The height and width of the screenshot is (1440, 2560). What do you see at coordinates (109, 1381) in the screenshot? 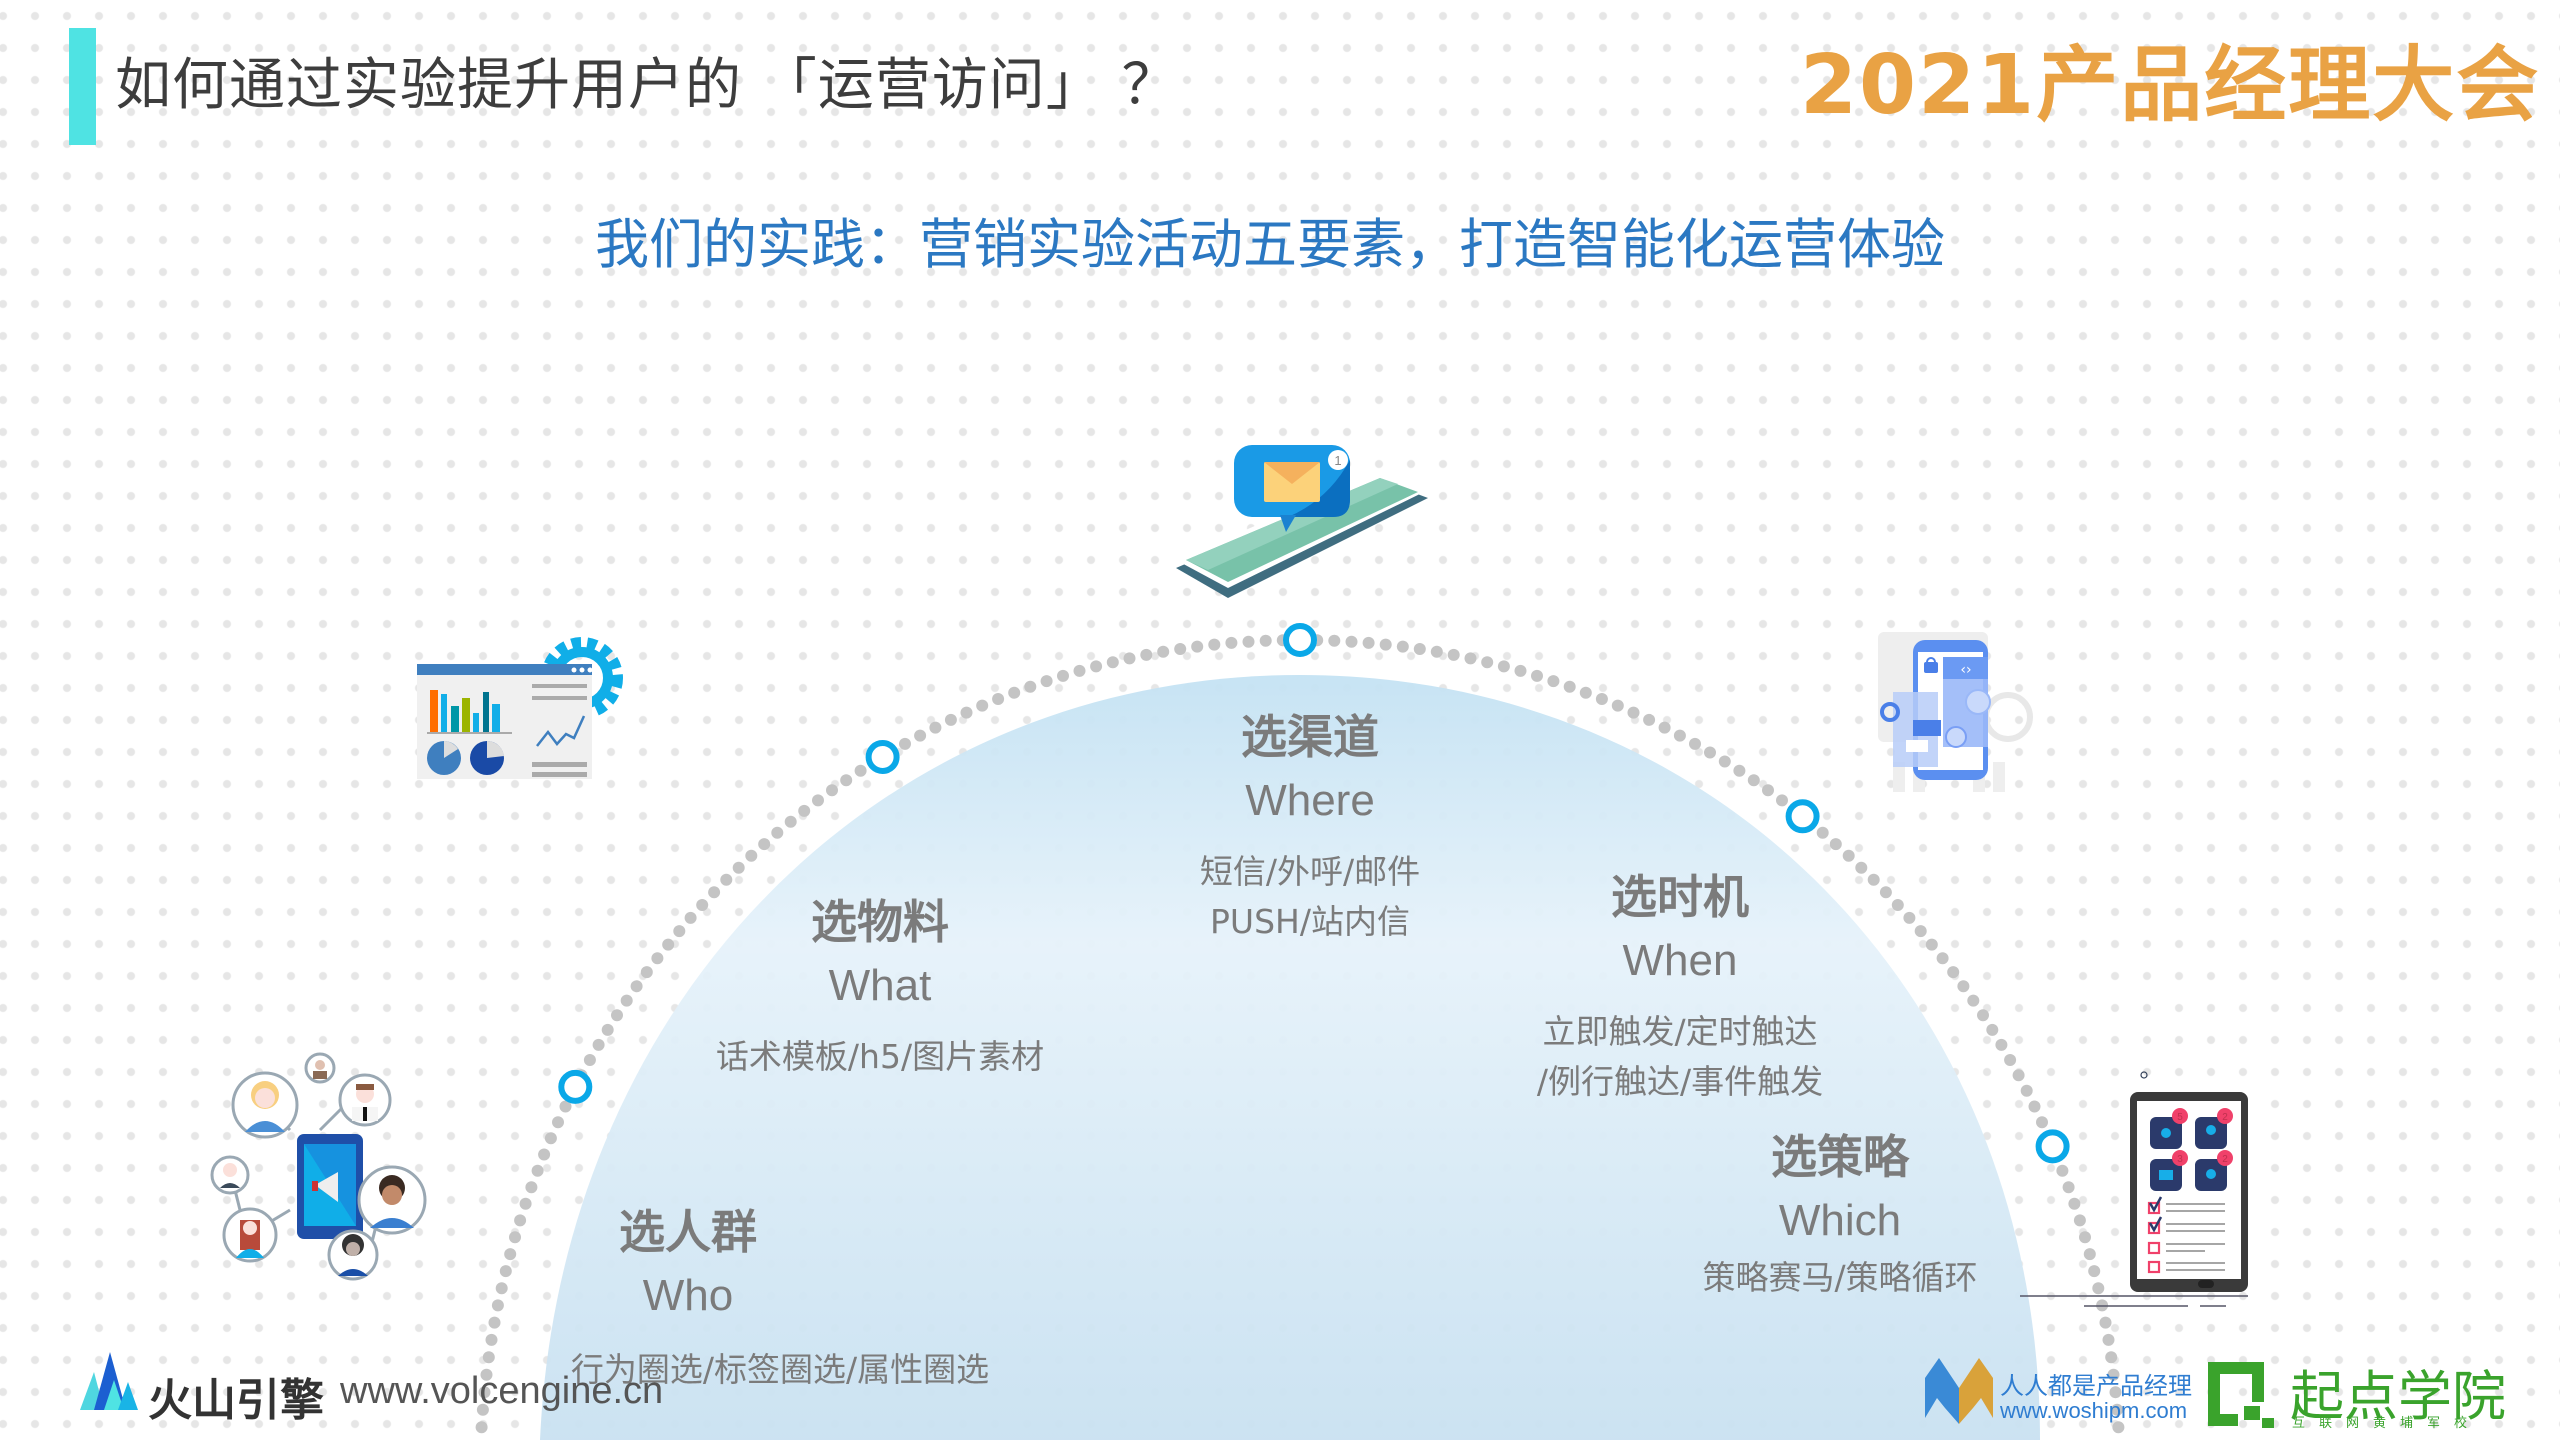
I see `volcengine-logo-icon` at bounding box center [109, 1381].